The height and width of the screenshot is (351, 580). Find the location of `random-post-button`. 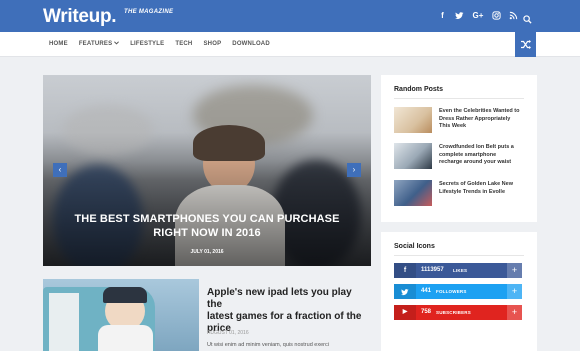

random-post-button is located at coordinates (525, 44).